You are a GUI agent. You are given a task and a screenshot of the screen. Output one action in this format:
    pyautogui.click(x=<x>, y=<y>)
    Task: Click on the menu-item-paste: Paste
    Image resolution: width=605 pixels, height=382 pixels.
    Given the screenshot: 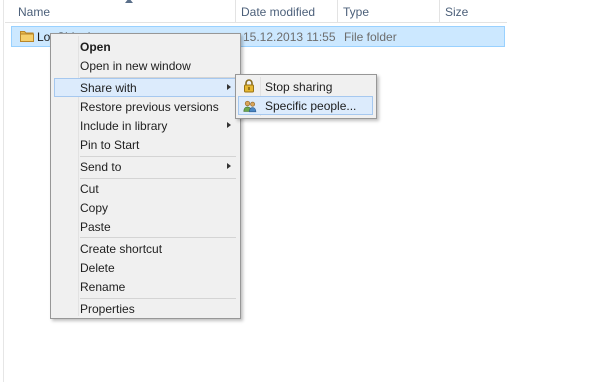 What is the action you would take?
    pyautogui.click(x=145, y=226)
    